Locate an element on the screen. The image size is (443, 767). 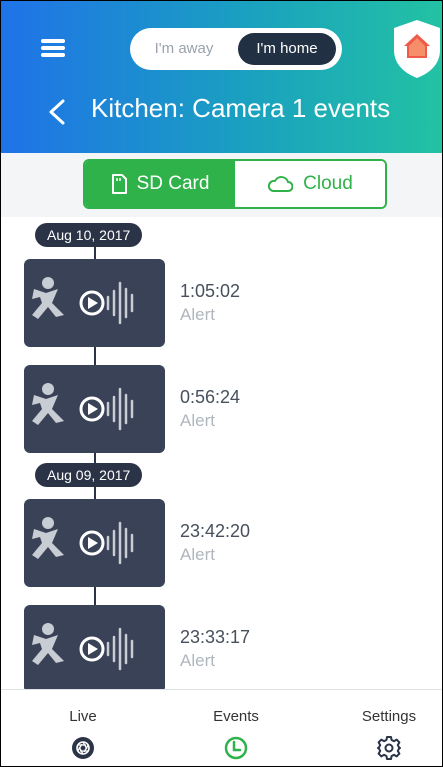
clock-icon is located at coordinates (236, 748).